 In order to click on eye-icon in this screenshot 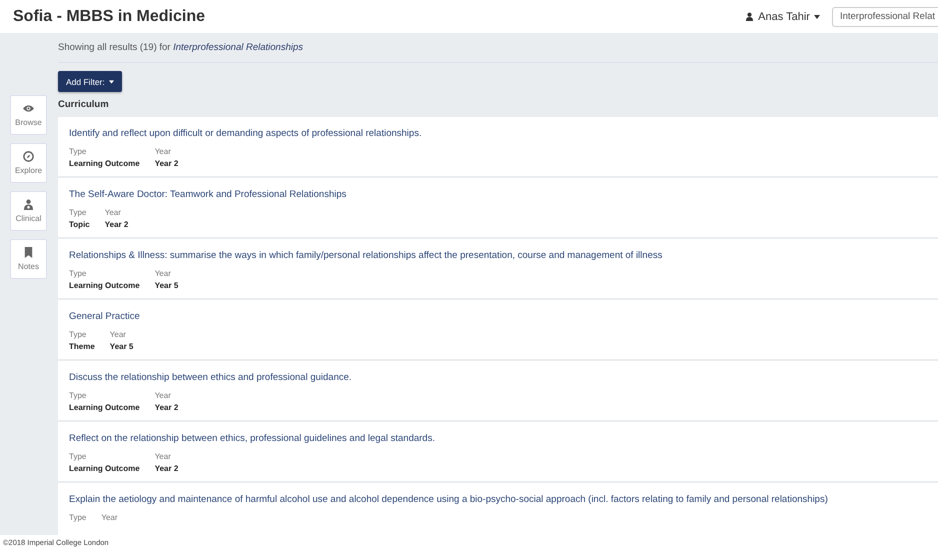, I will do `click(28, 108)`.